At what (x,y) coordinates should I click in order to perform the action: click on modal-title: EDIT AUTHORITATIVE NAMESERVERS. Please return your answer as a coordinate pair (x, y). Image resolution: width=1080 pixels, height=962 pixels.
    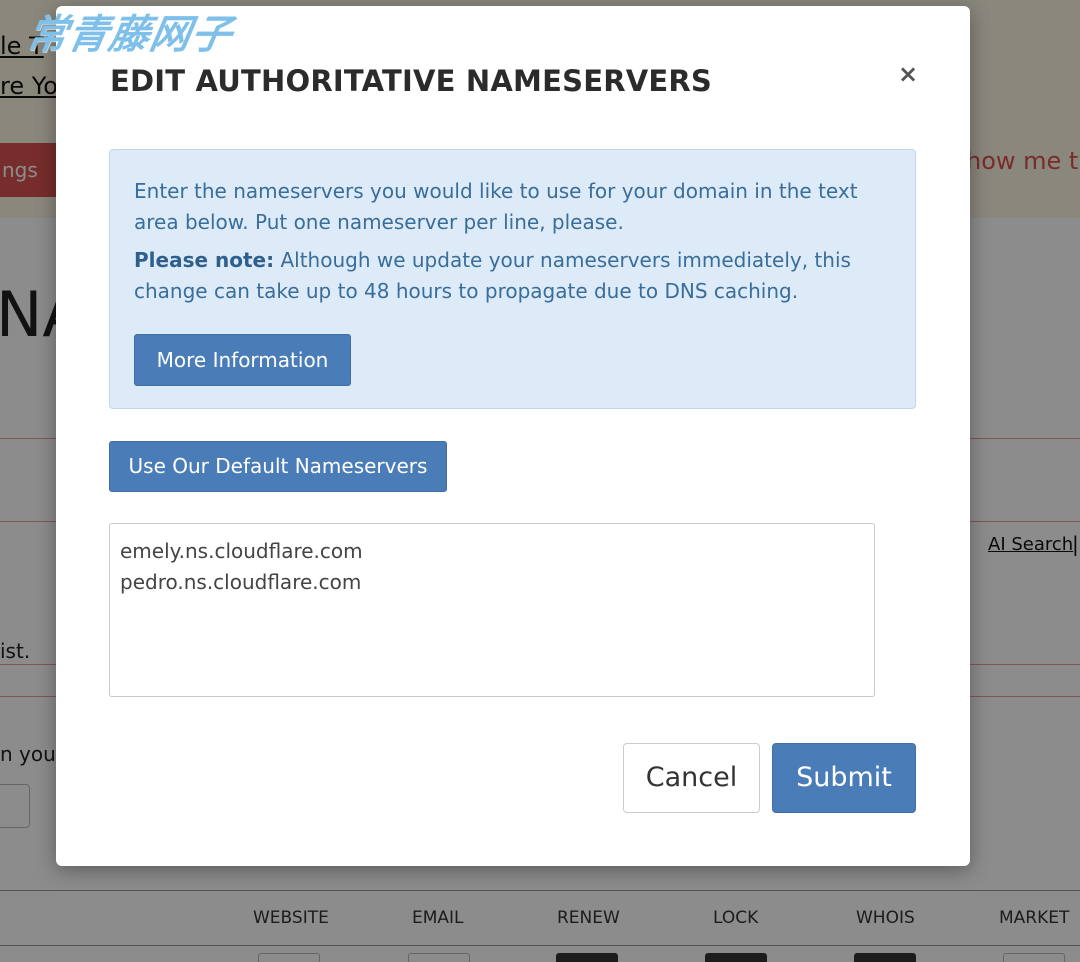
    Looking at the image, I should click on (411, 81).